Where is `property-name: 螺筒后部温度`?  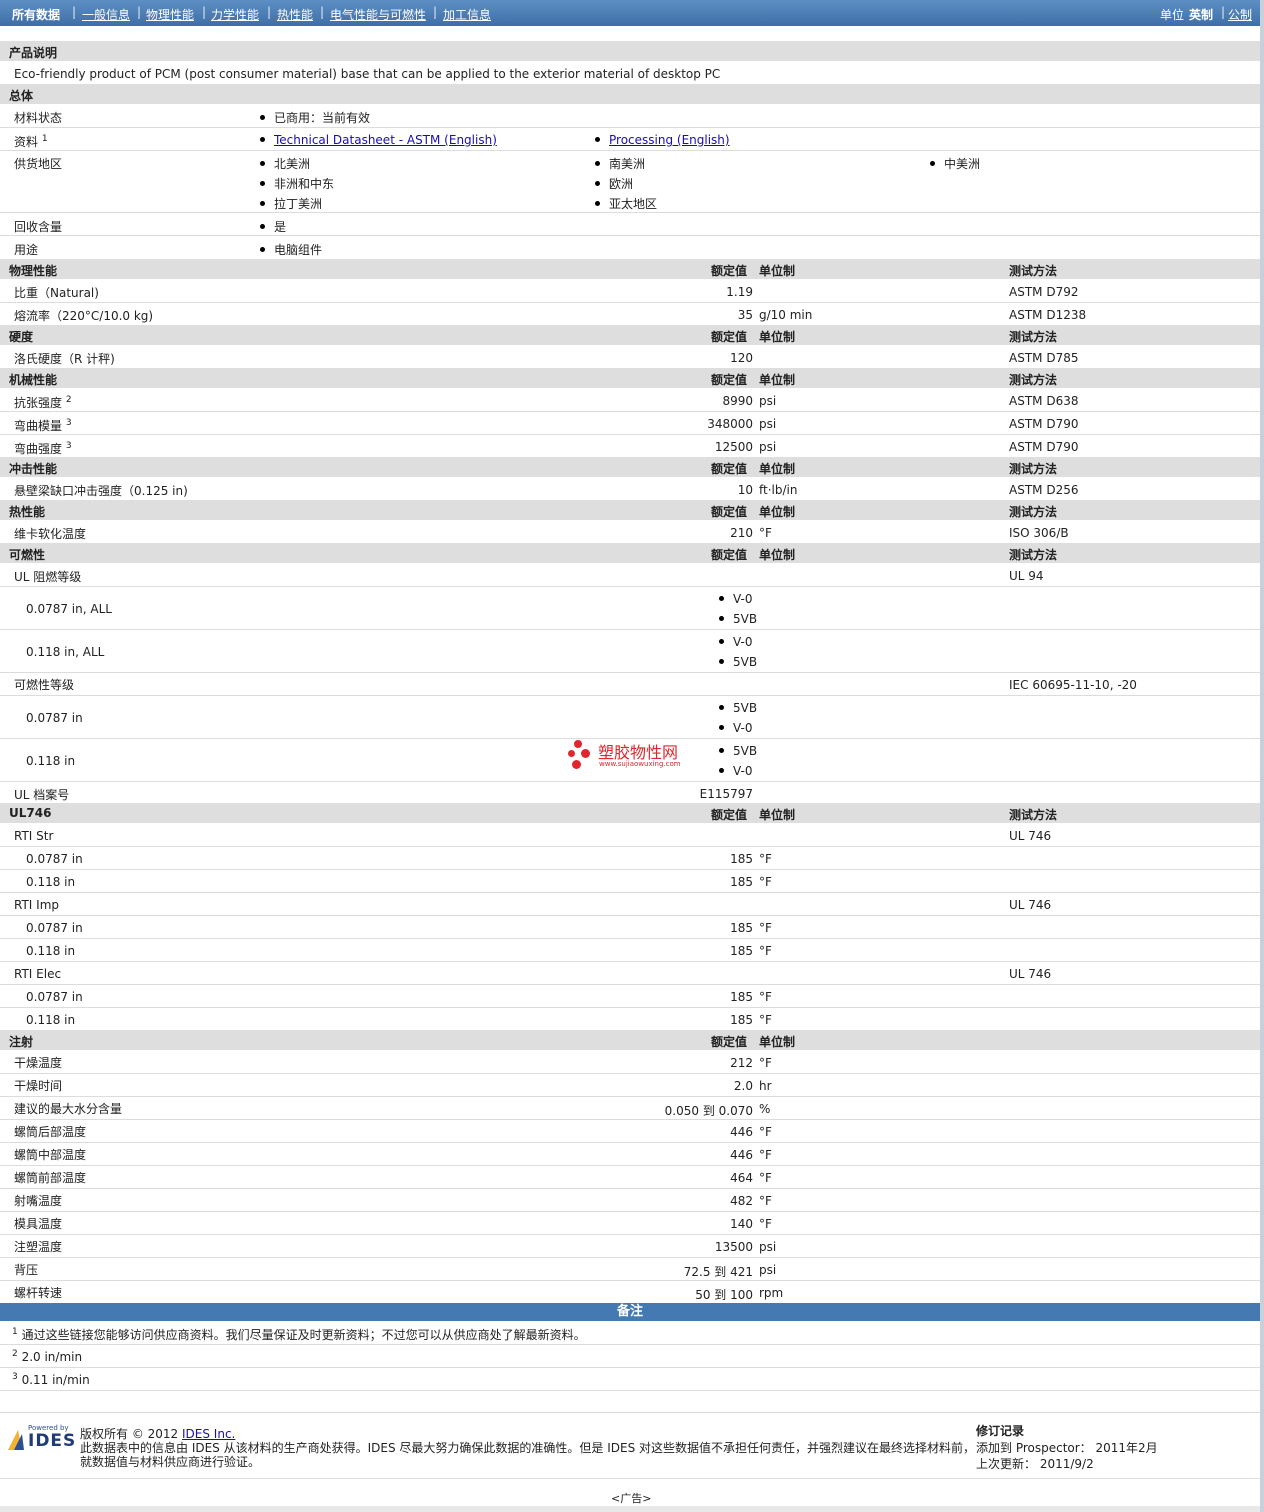
property-name: 螺筒后部温度 is located at coordinates (50, 1132).